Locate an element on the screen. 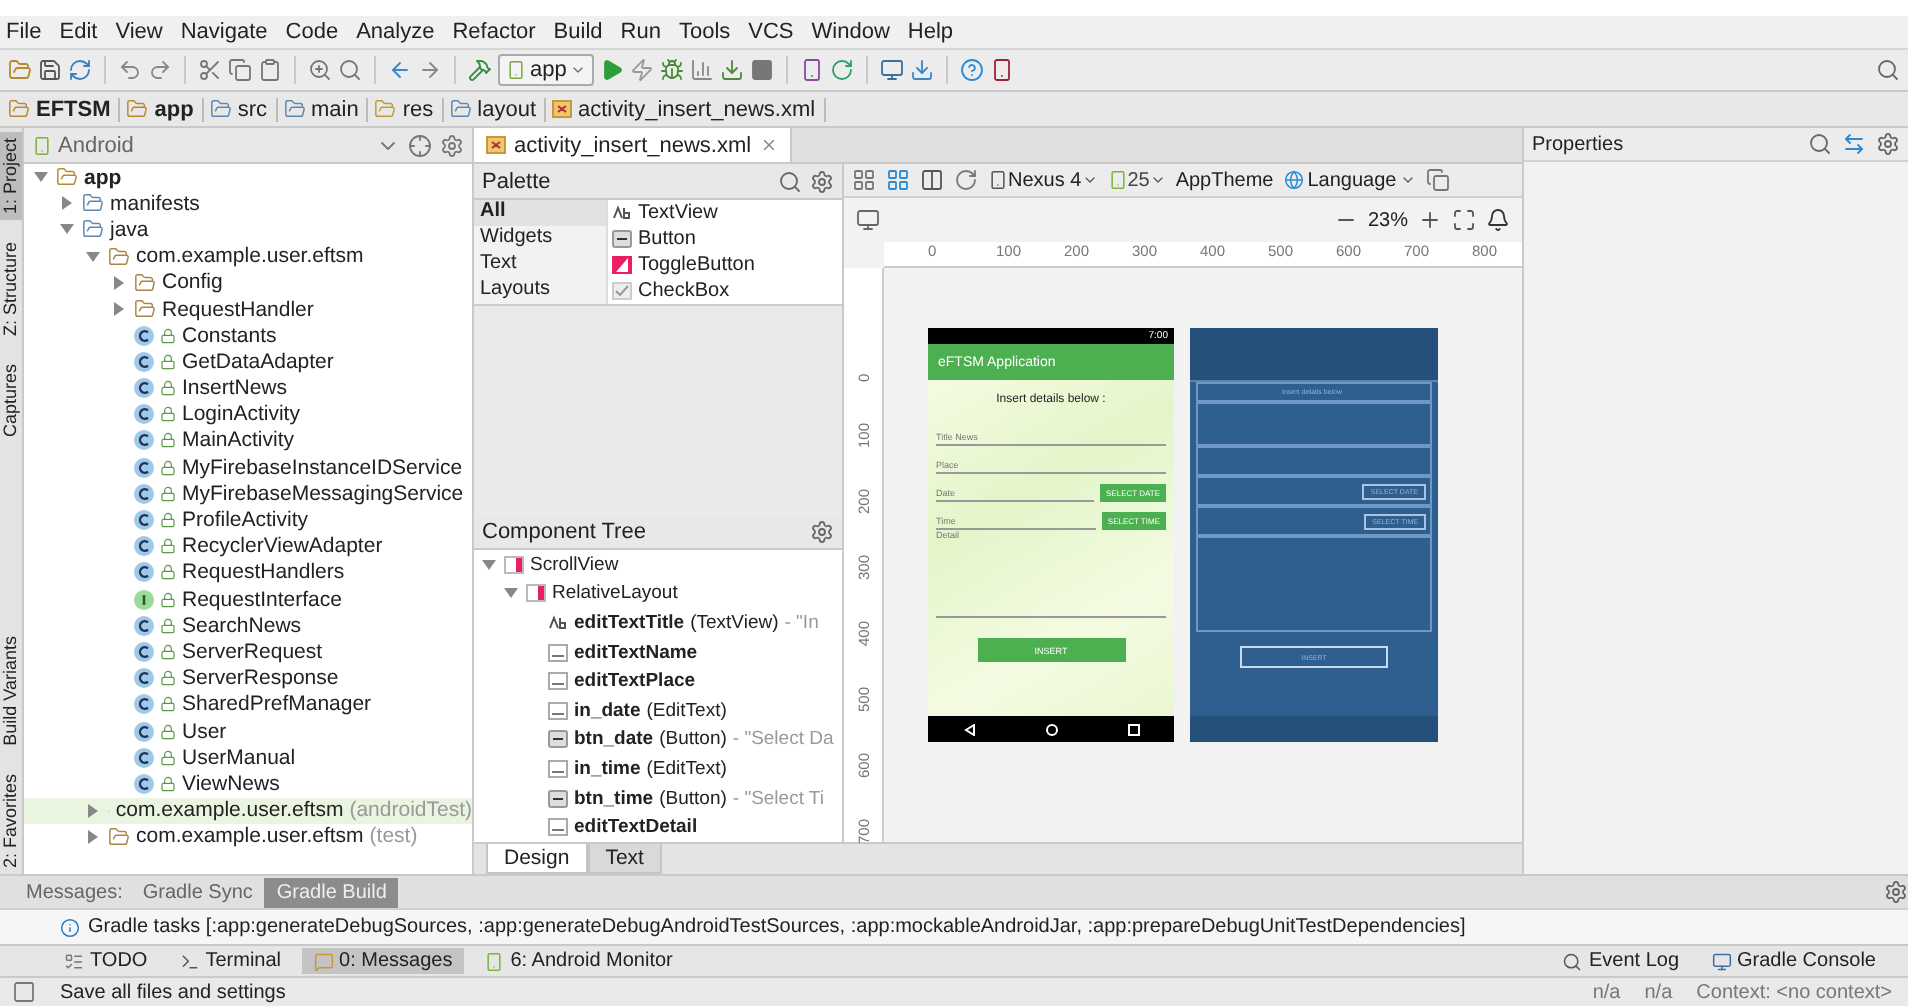  component-item: btn_time (Button) - "Select Ti is located at coordinates (658, 798).